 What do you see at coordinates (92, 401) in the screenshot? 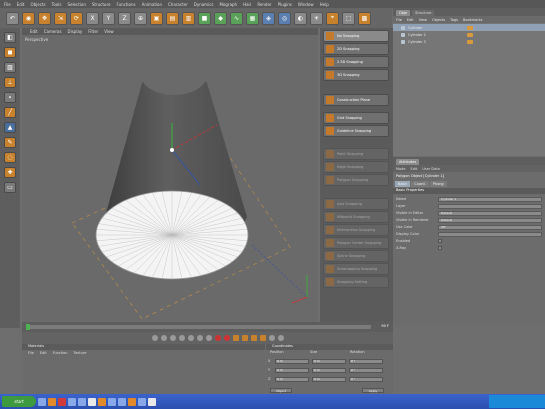
I see `taskbar-item-3-icon` at bounding box center [92, 401].